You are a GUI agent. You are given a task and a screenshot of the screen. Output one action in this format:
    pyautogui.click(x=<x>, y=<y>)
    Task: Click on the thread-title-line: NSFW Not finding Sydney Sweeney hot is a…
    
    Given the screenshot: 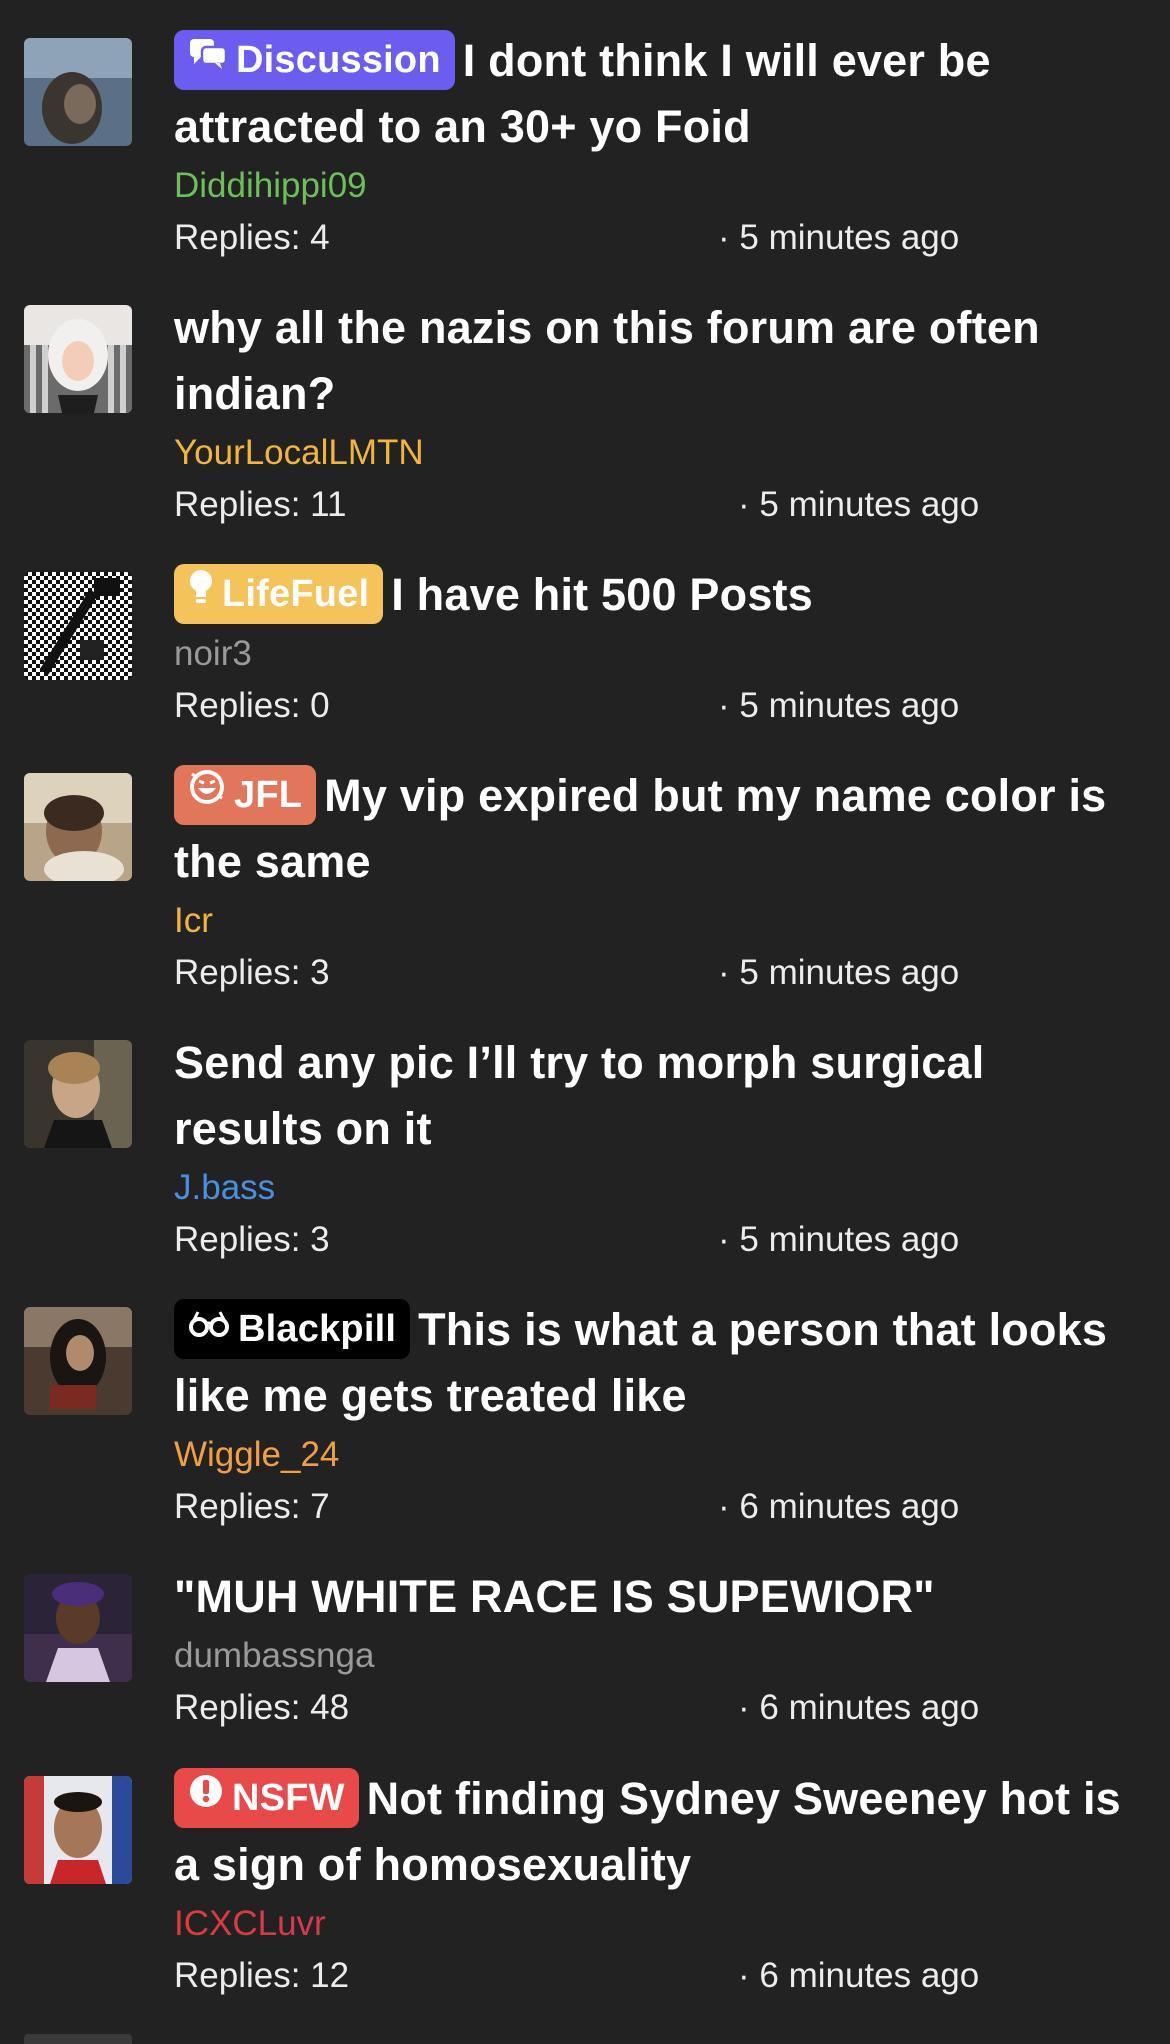 What is the action you would take?
    pyautogui.click(x=657, y=1832)
    